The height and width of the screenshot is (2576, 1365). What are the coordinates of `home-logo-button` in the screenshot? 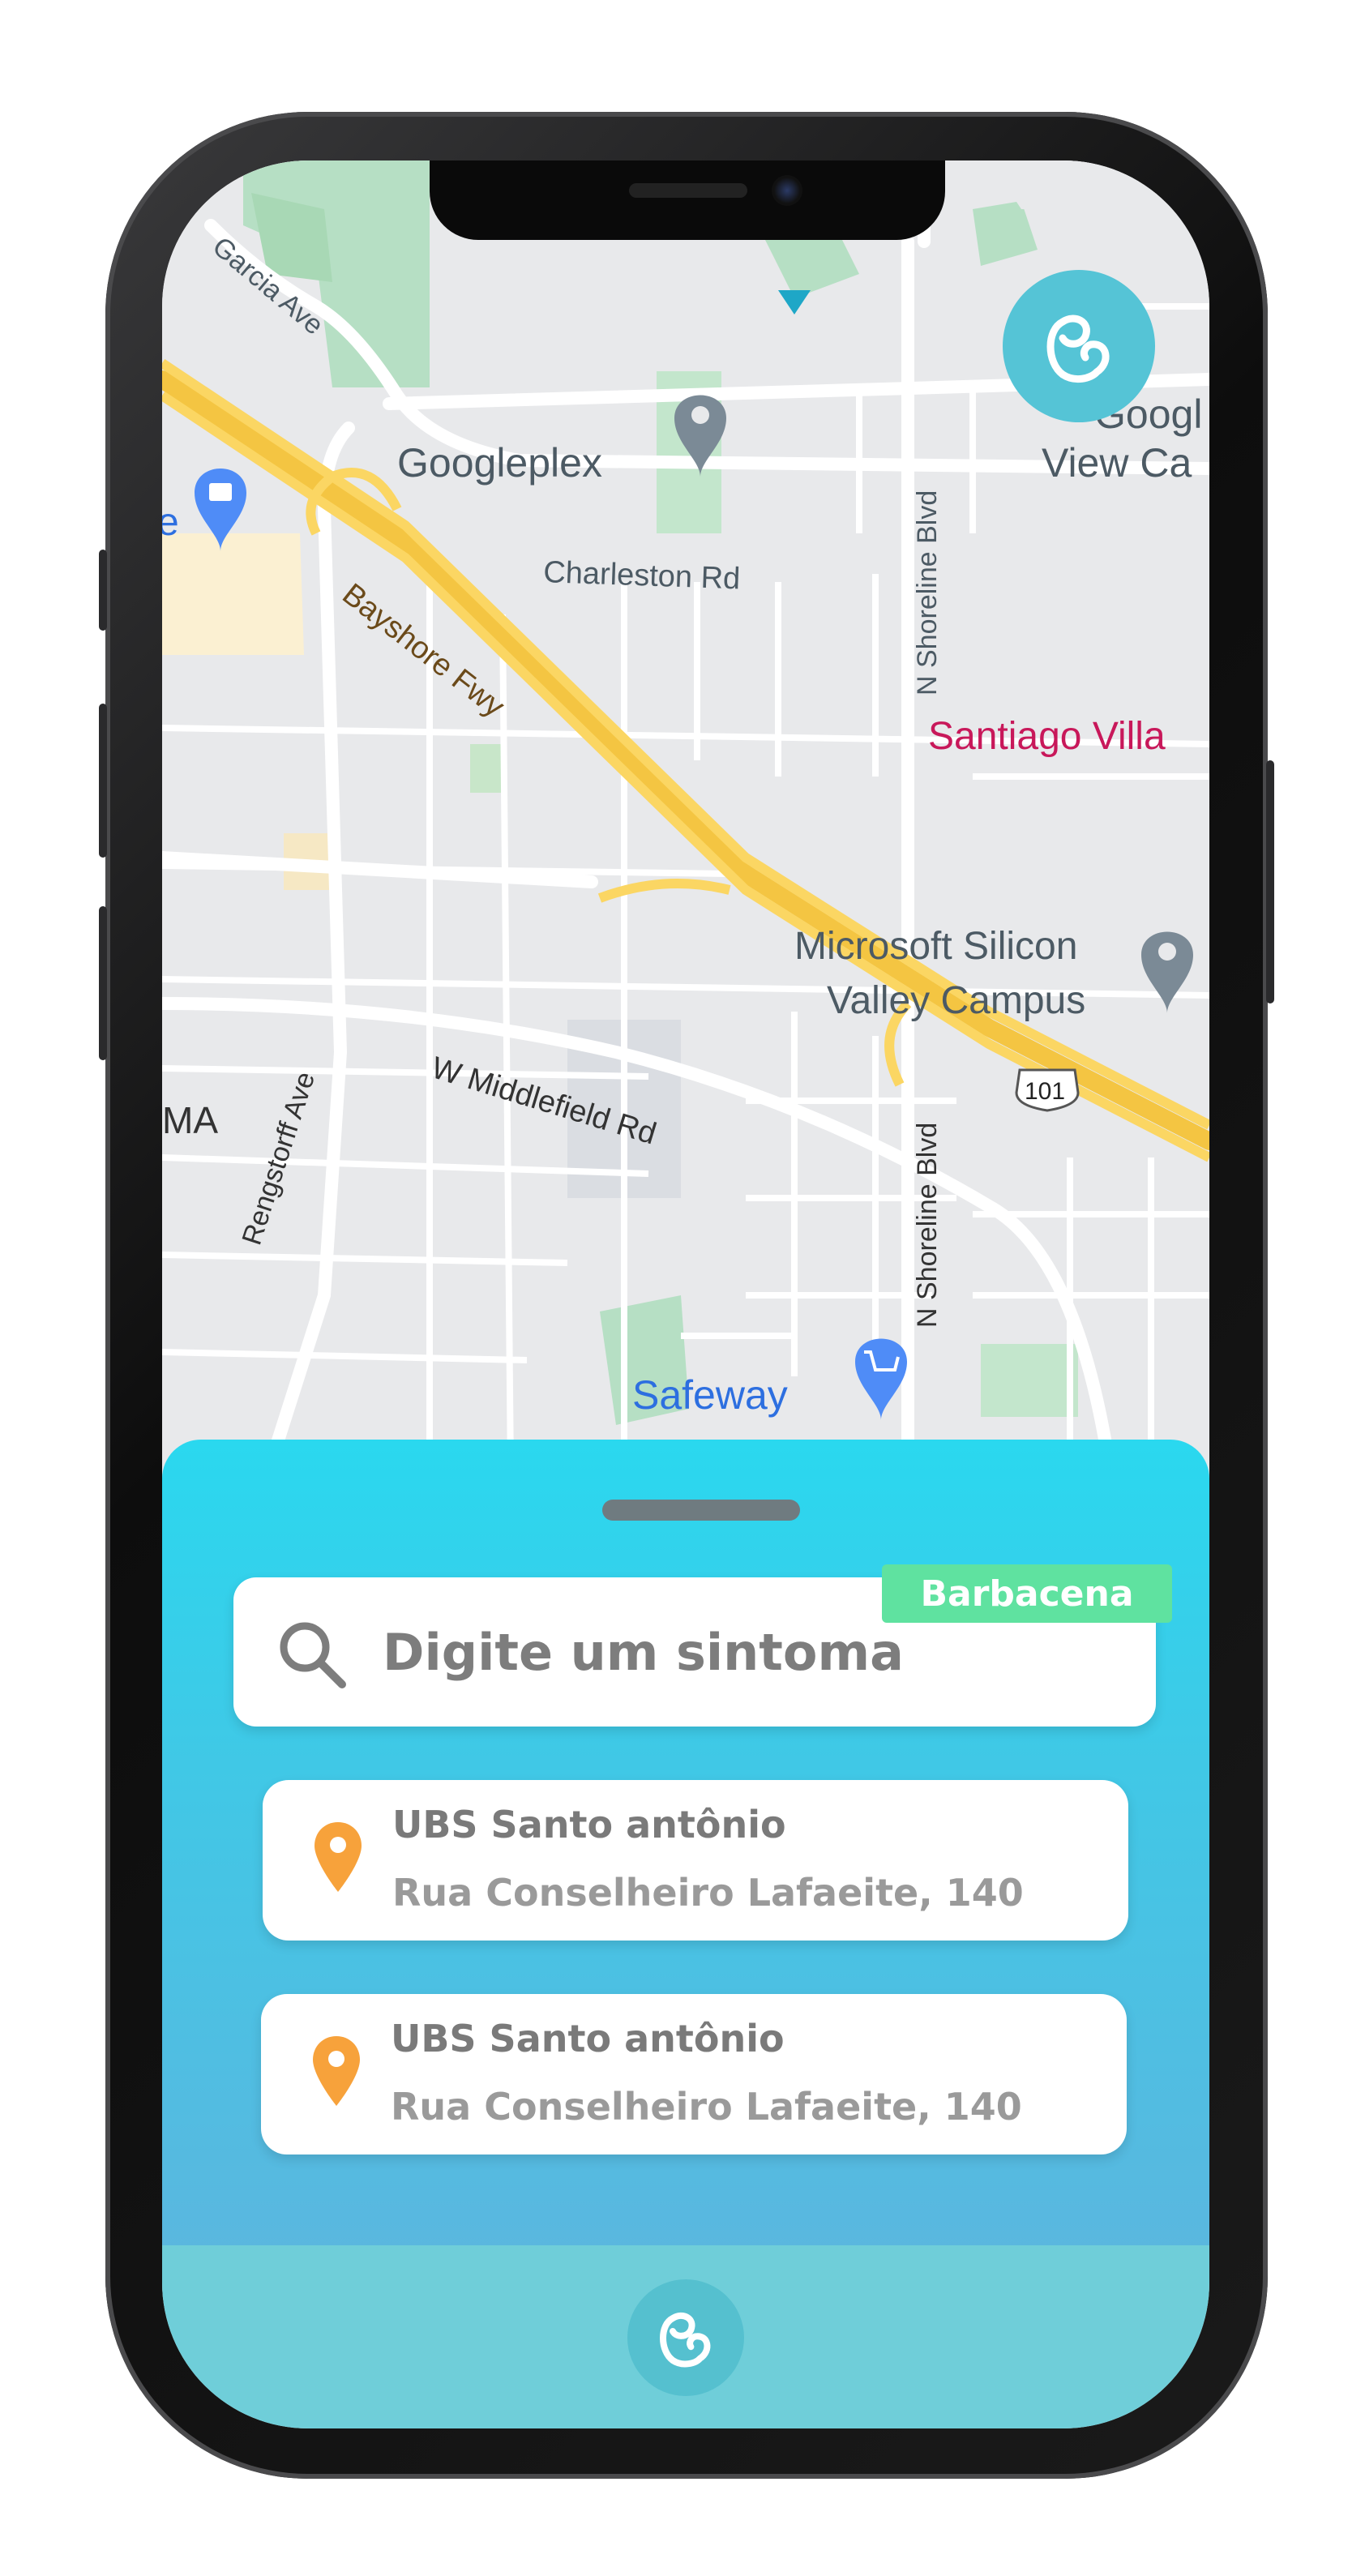 It's located at (685, 2337).